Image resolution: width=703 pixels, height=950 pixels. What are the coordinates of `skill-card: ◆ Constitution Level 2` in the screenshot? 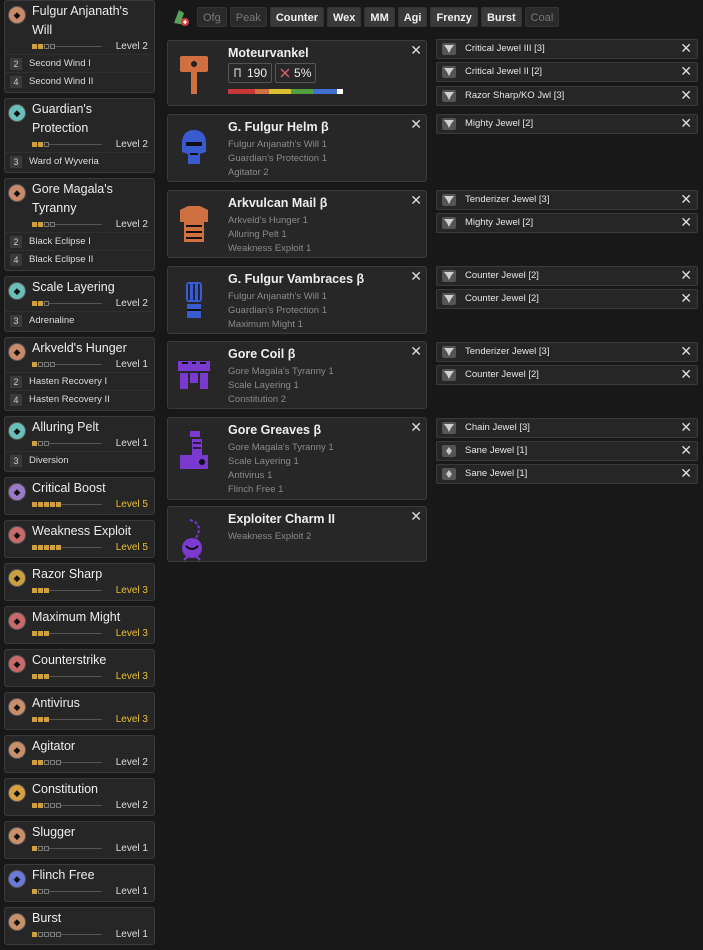 It's located at (79, 797).